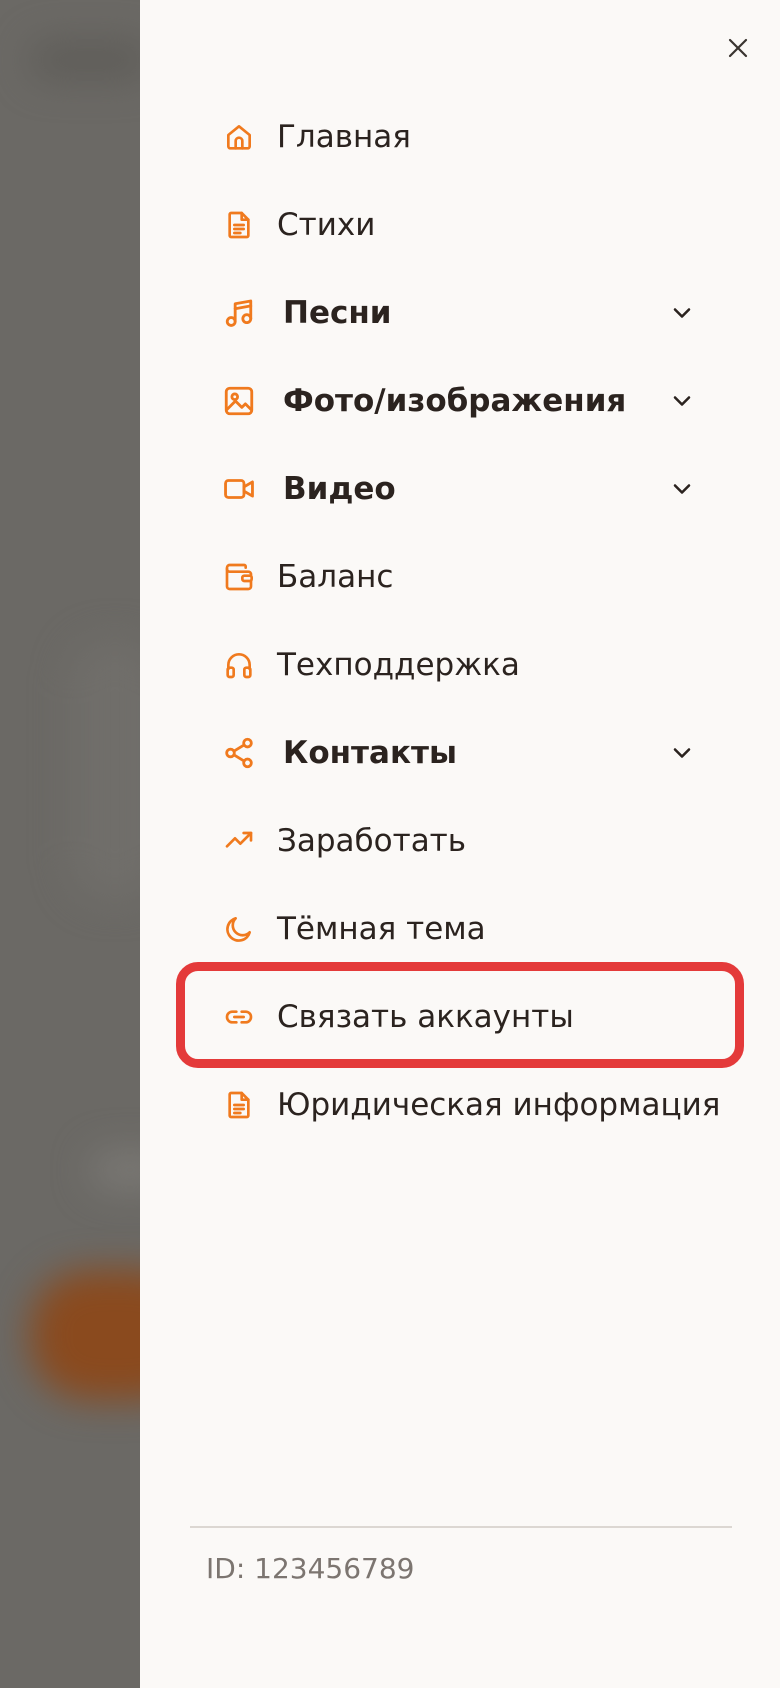 The image size is (780, 1688). I want to click on menu-item-songs: Песни, so click(460, 313).